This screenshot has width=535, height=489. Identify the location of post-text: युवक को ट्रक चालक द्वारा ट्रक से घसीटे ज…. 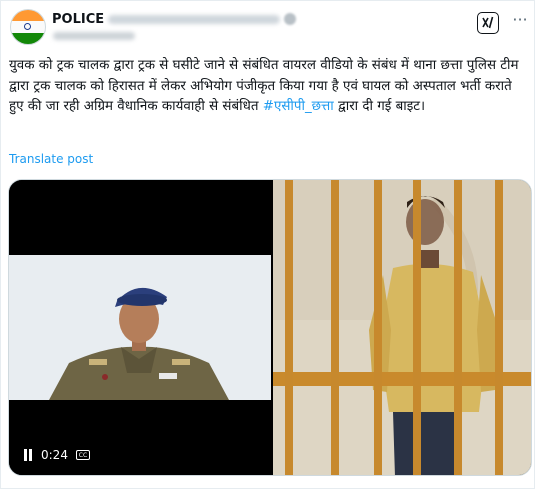
(269, 87).